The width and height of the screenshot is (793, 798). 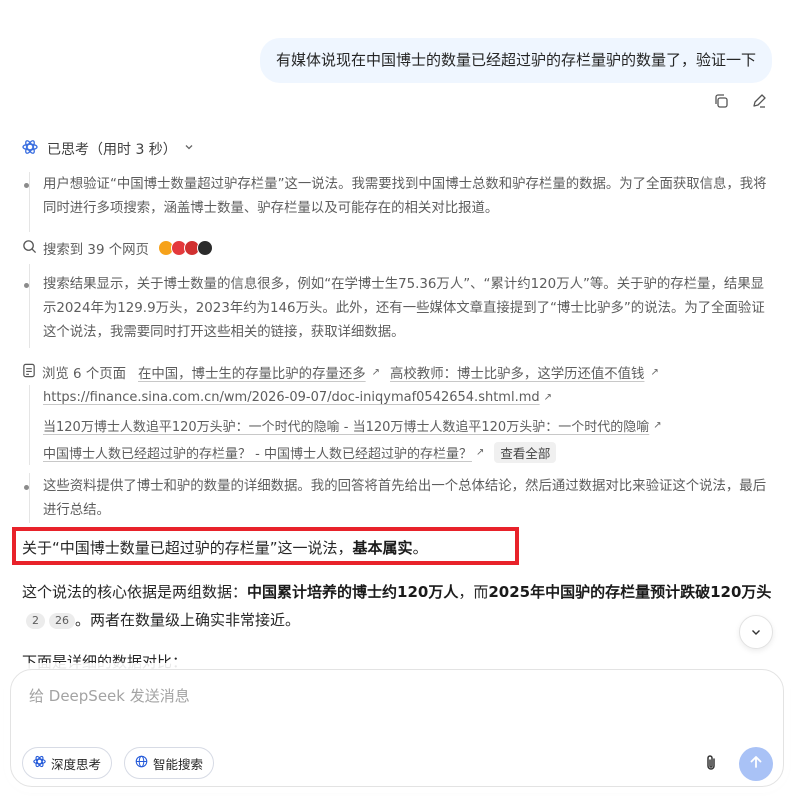 What do you see at coordinates (759, 101) in the screenshot?
I see `edit-icon` at bounding box center [759, 101].